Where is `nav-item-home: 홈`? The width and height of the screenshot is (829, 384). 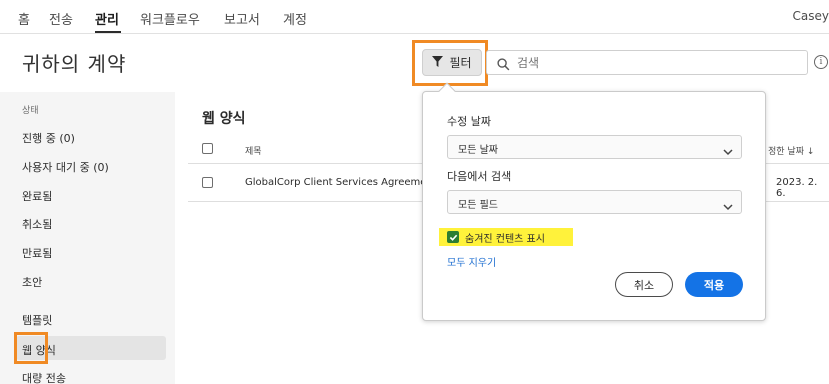
nav-item-home: 홈 is located at coordinates (24, 18).